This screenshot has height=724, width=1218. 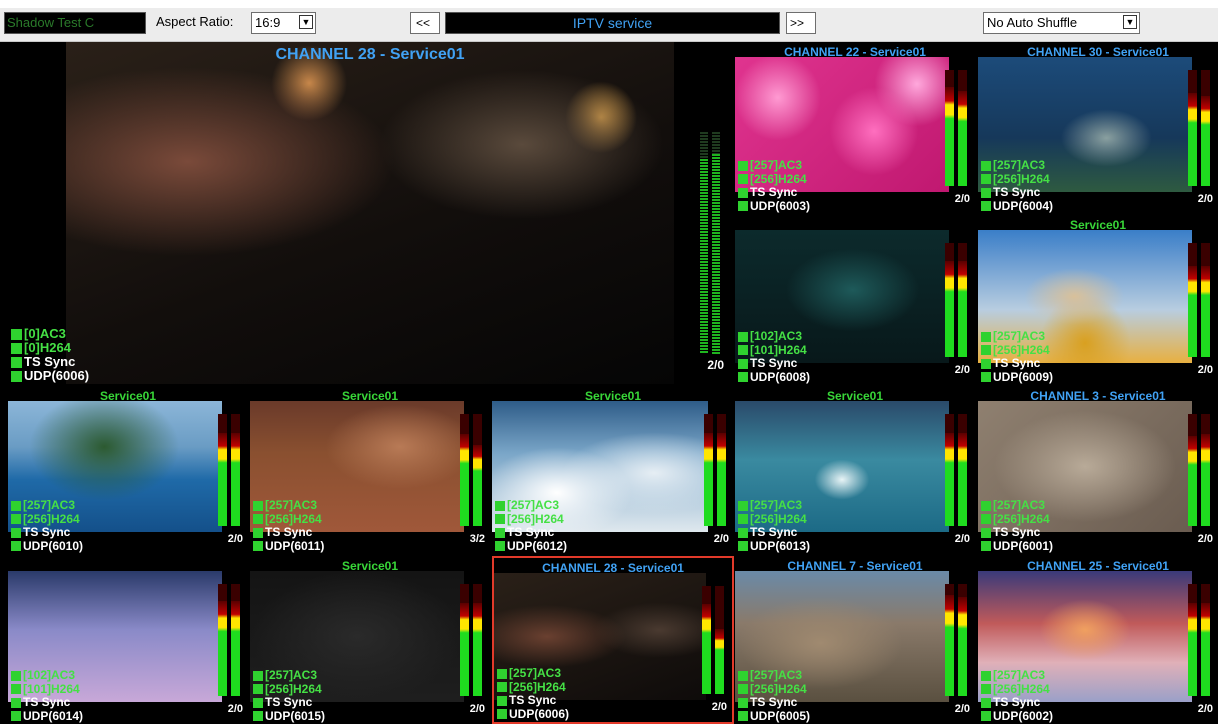 I want to click on audio-pid-label: [257]AC3, so click(x=1019, y=505).